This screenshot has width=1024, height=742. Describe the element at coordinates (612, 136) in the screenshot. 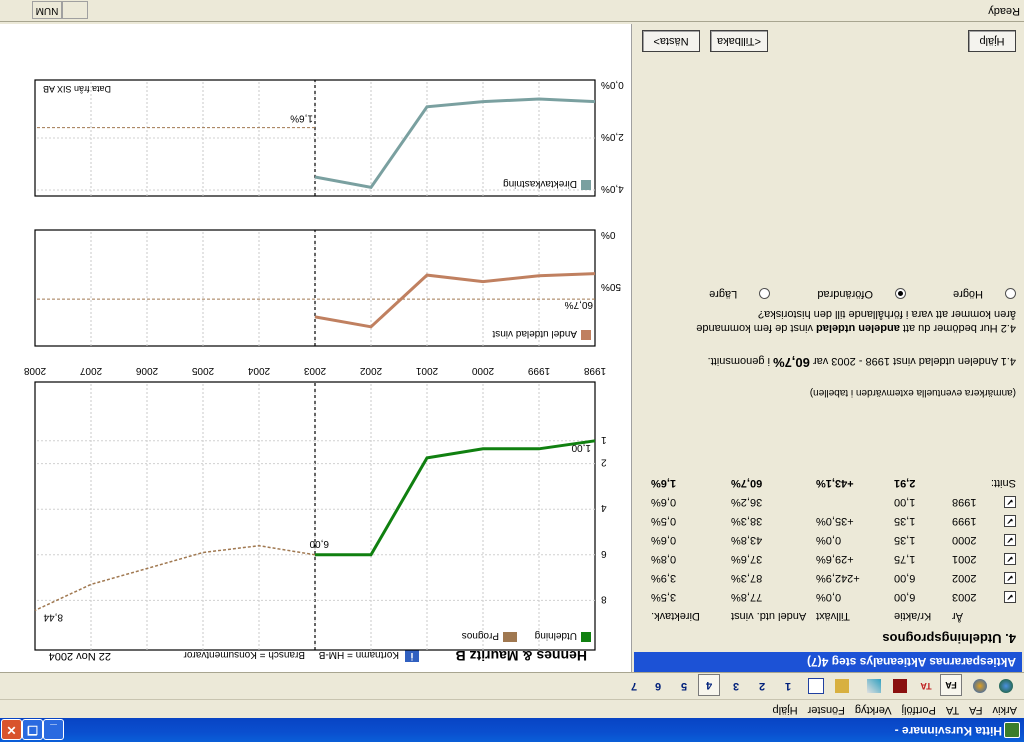

I see `y-tick-label: 2,0%` at that location.